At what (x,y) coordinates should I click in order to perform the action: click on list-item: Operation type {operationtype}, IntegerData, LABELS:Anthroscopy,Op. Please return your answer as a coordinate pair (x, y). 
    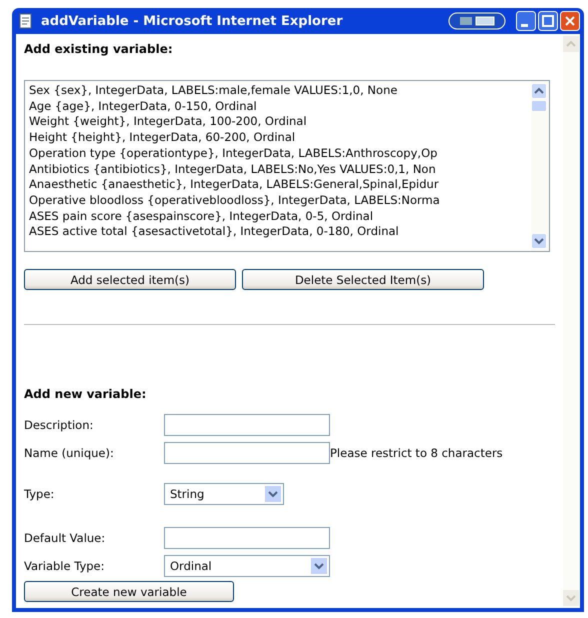
    Looking at the image, I should click on (278, 154).